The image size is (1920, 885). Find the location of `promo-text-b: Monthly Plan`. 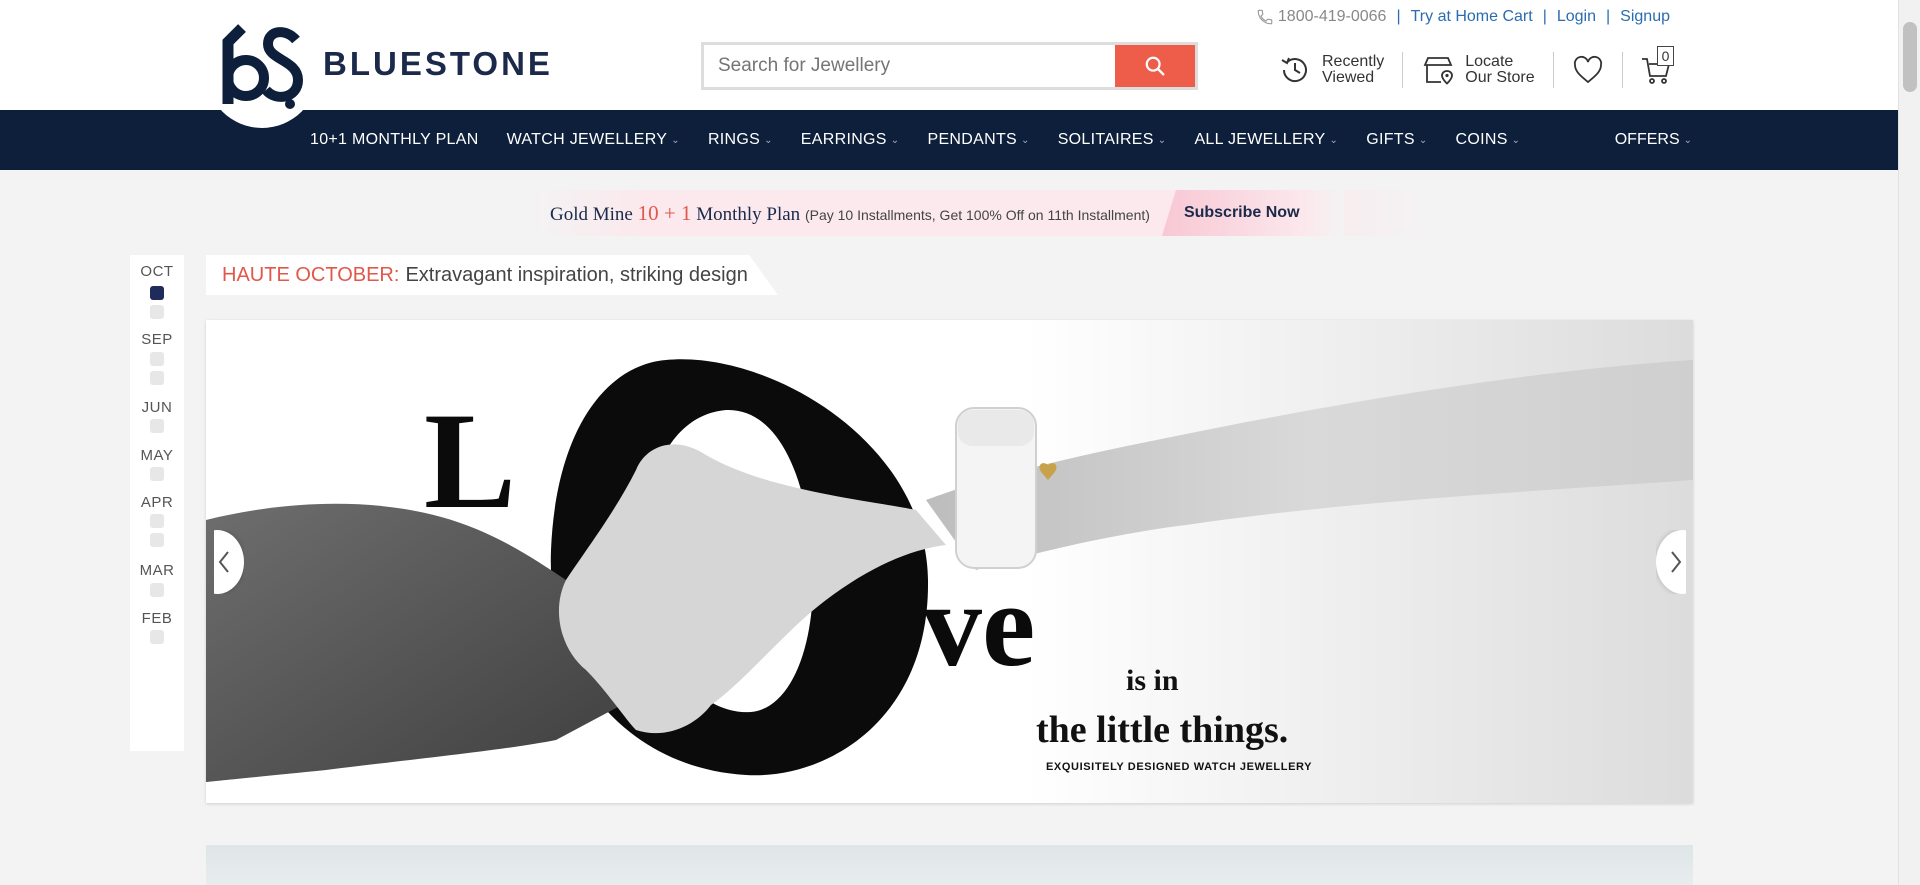

promo-text-b: Monthly Plan is located at coordinates (748, 214).